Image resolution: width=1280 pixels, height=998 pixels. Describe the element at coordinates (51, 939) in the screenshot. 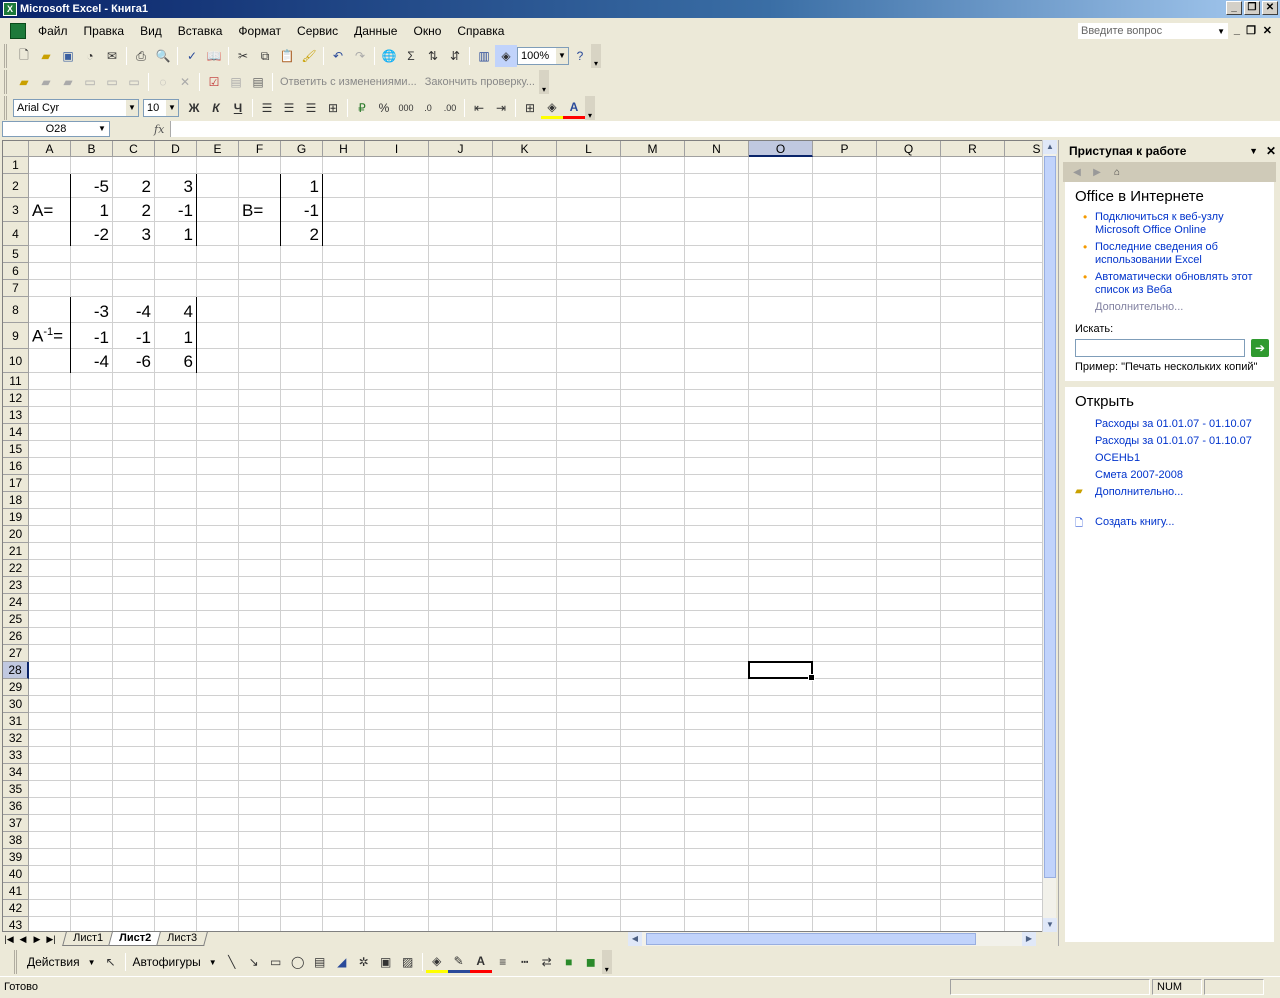

I see `last-sheet-icon: ▶|` at that location.